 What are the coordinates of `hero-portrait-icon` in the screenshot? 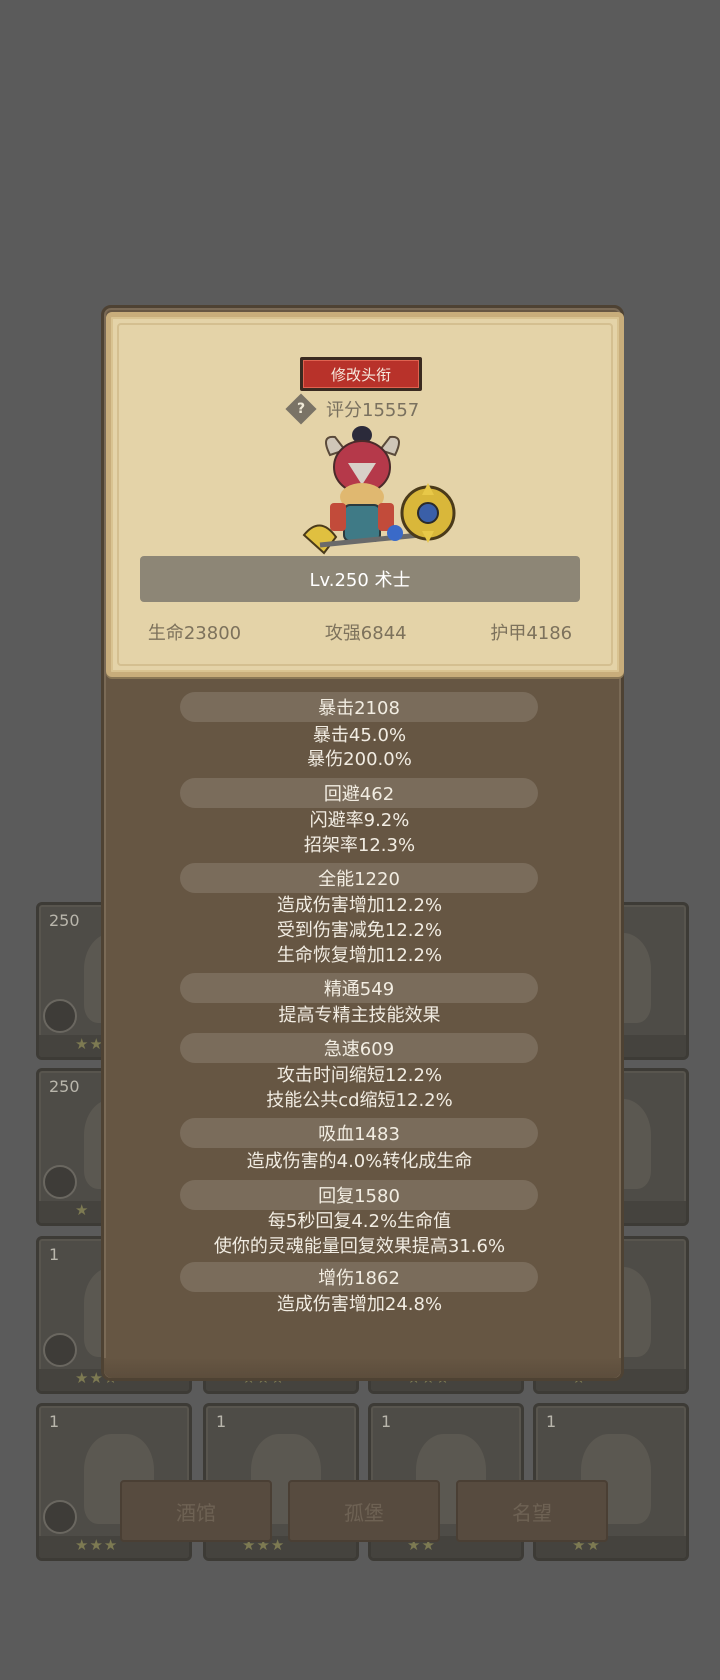 It's located at (379, 490).